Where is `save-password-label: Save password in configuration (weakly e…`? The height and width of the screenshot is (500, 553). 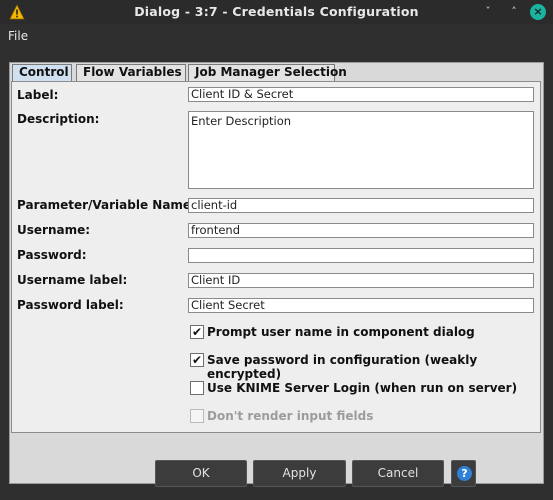
save-password-label: Save password in configuration (weakly e… is located at coordinates (342, 367).